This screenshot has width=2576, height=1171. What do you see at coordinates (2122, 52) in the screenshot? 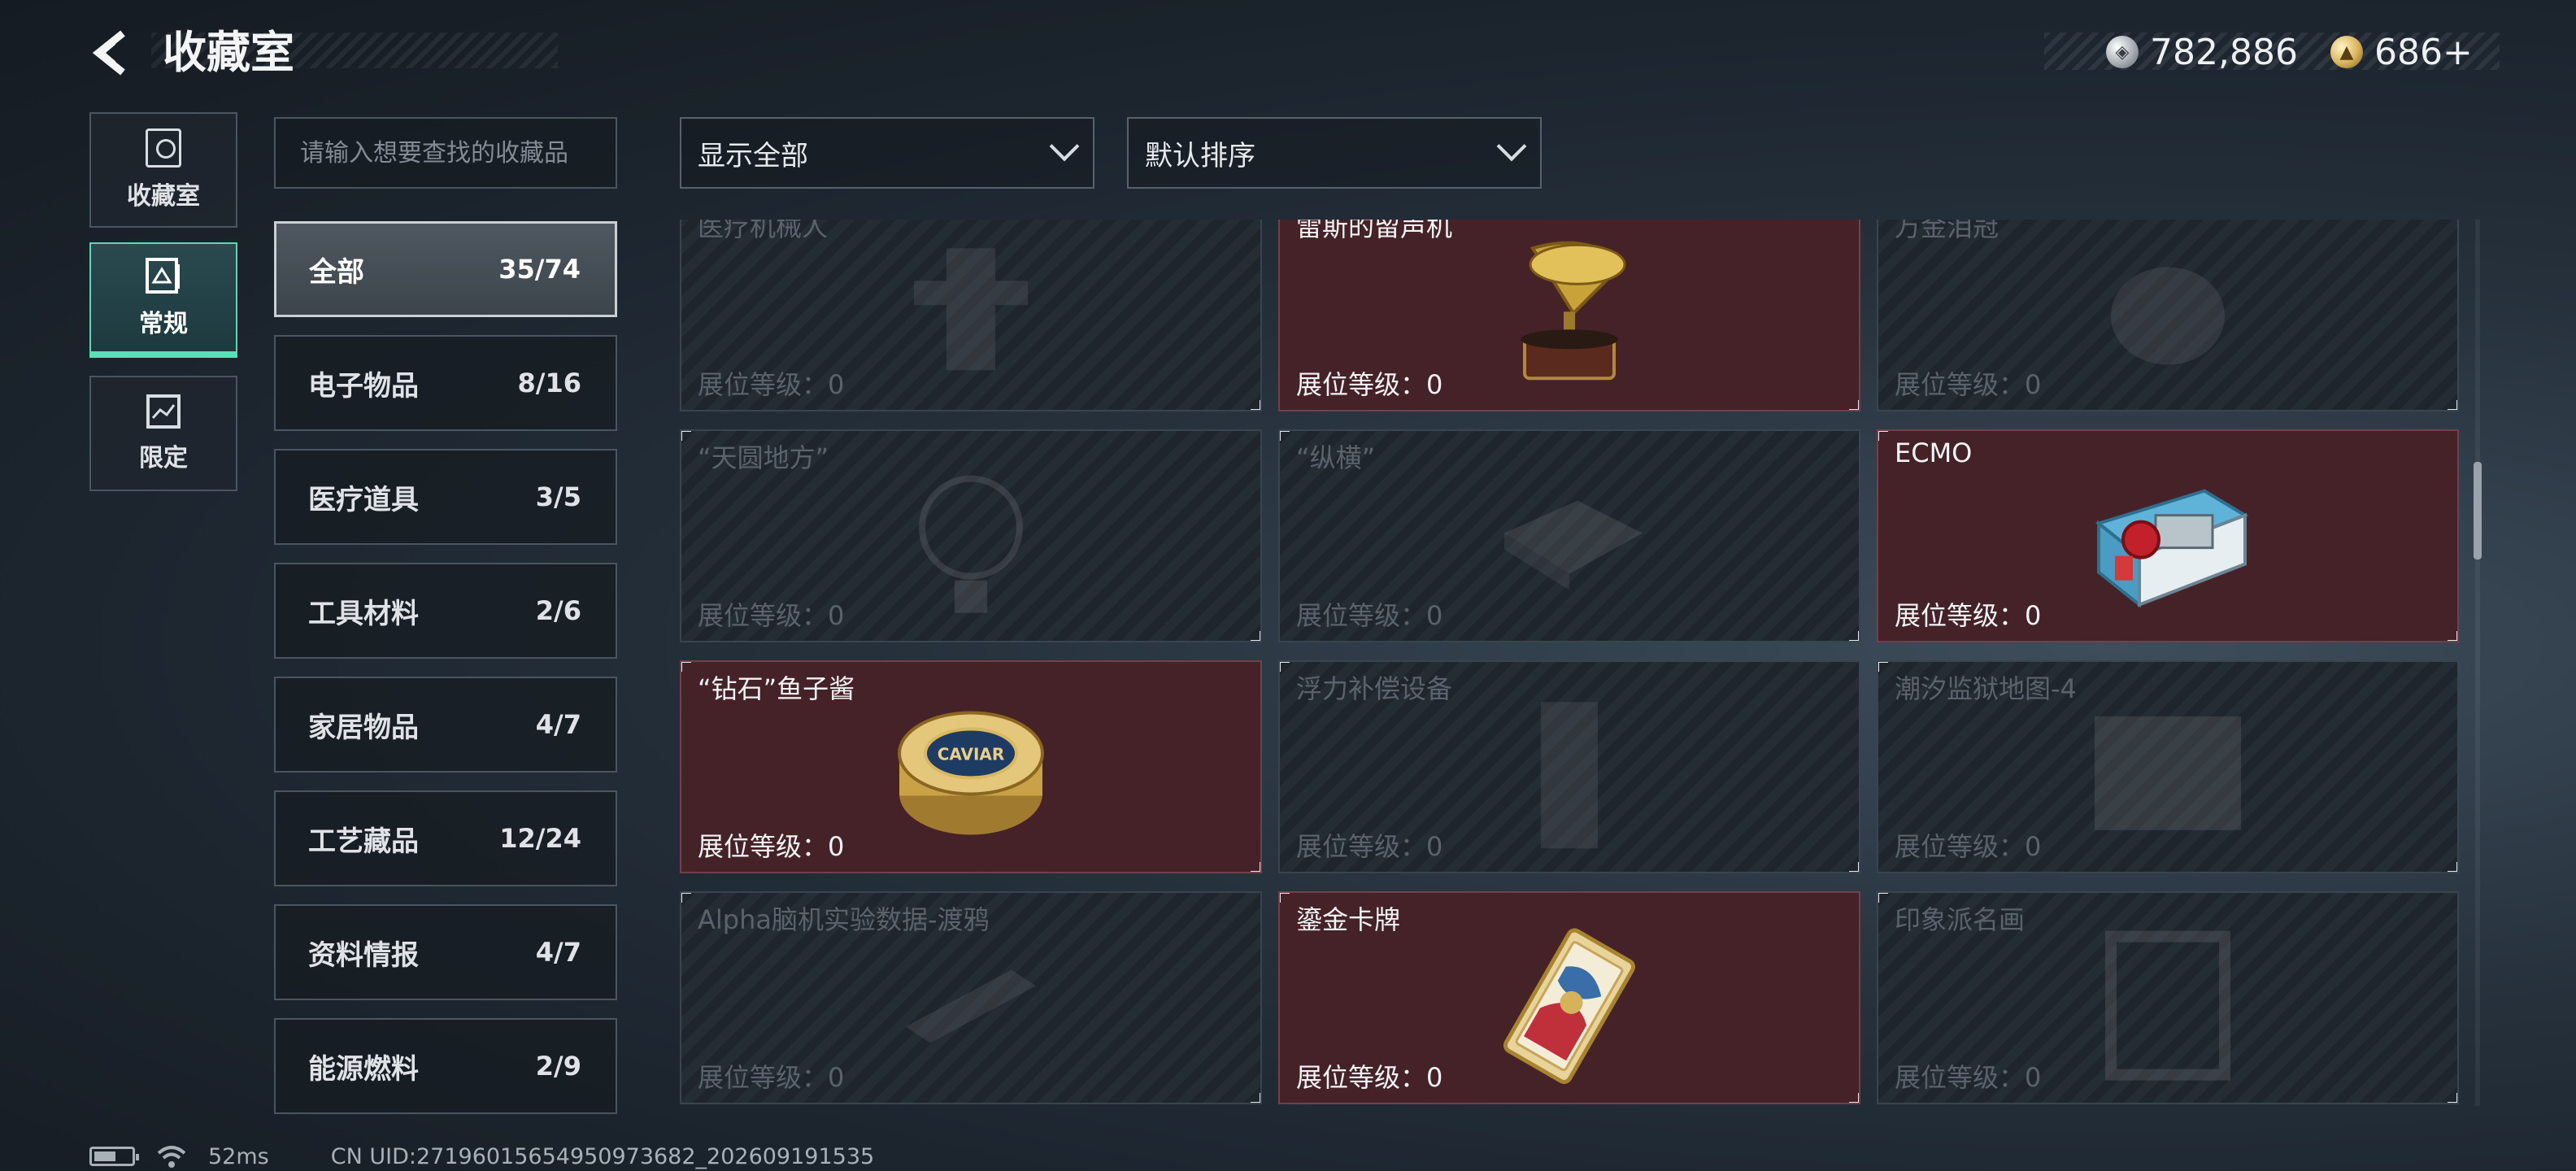
I see `silver-coin-icon: ◈` at bounding box center [2122, 52].